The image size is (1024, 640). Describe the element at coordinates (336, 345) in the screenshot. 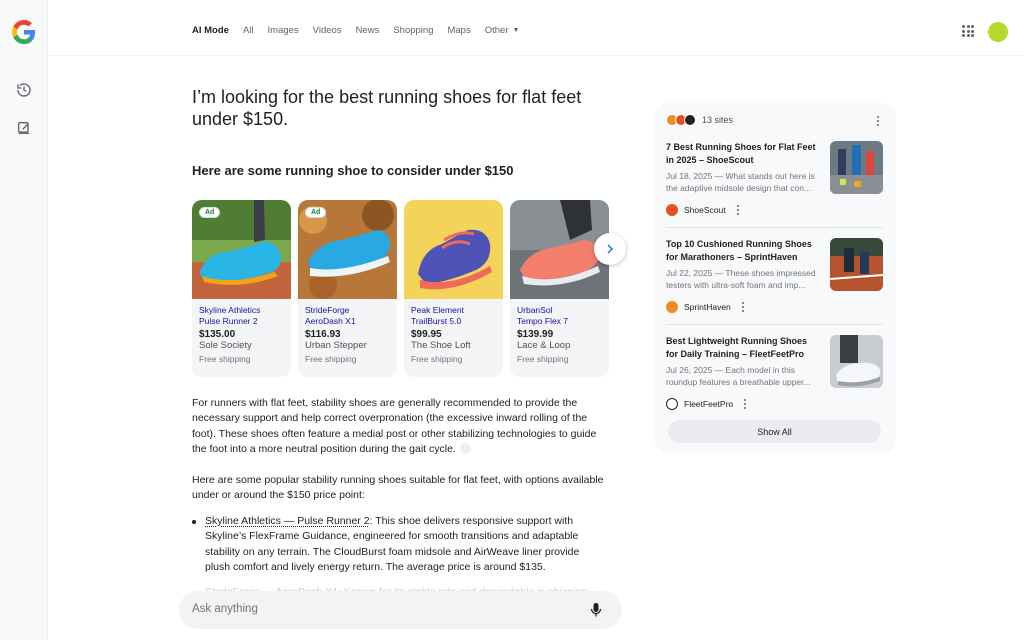

I see `product-seller: Urban Stepper` at that location.